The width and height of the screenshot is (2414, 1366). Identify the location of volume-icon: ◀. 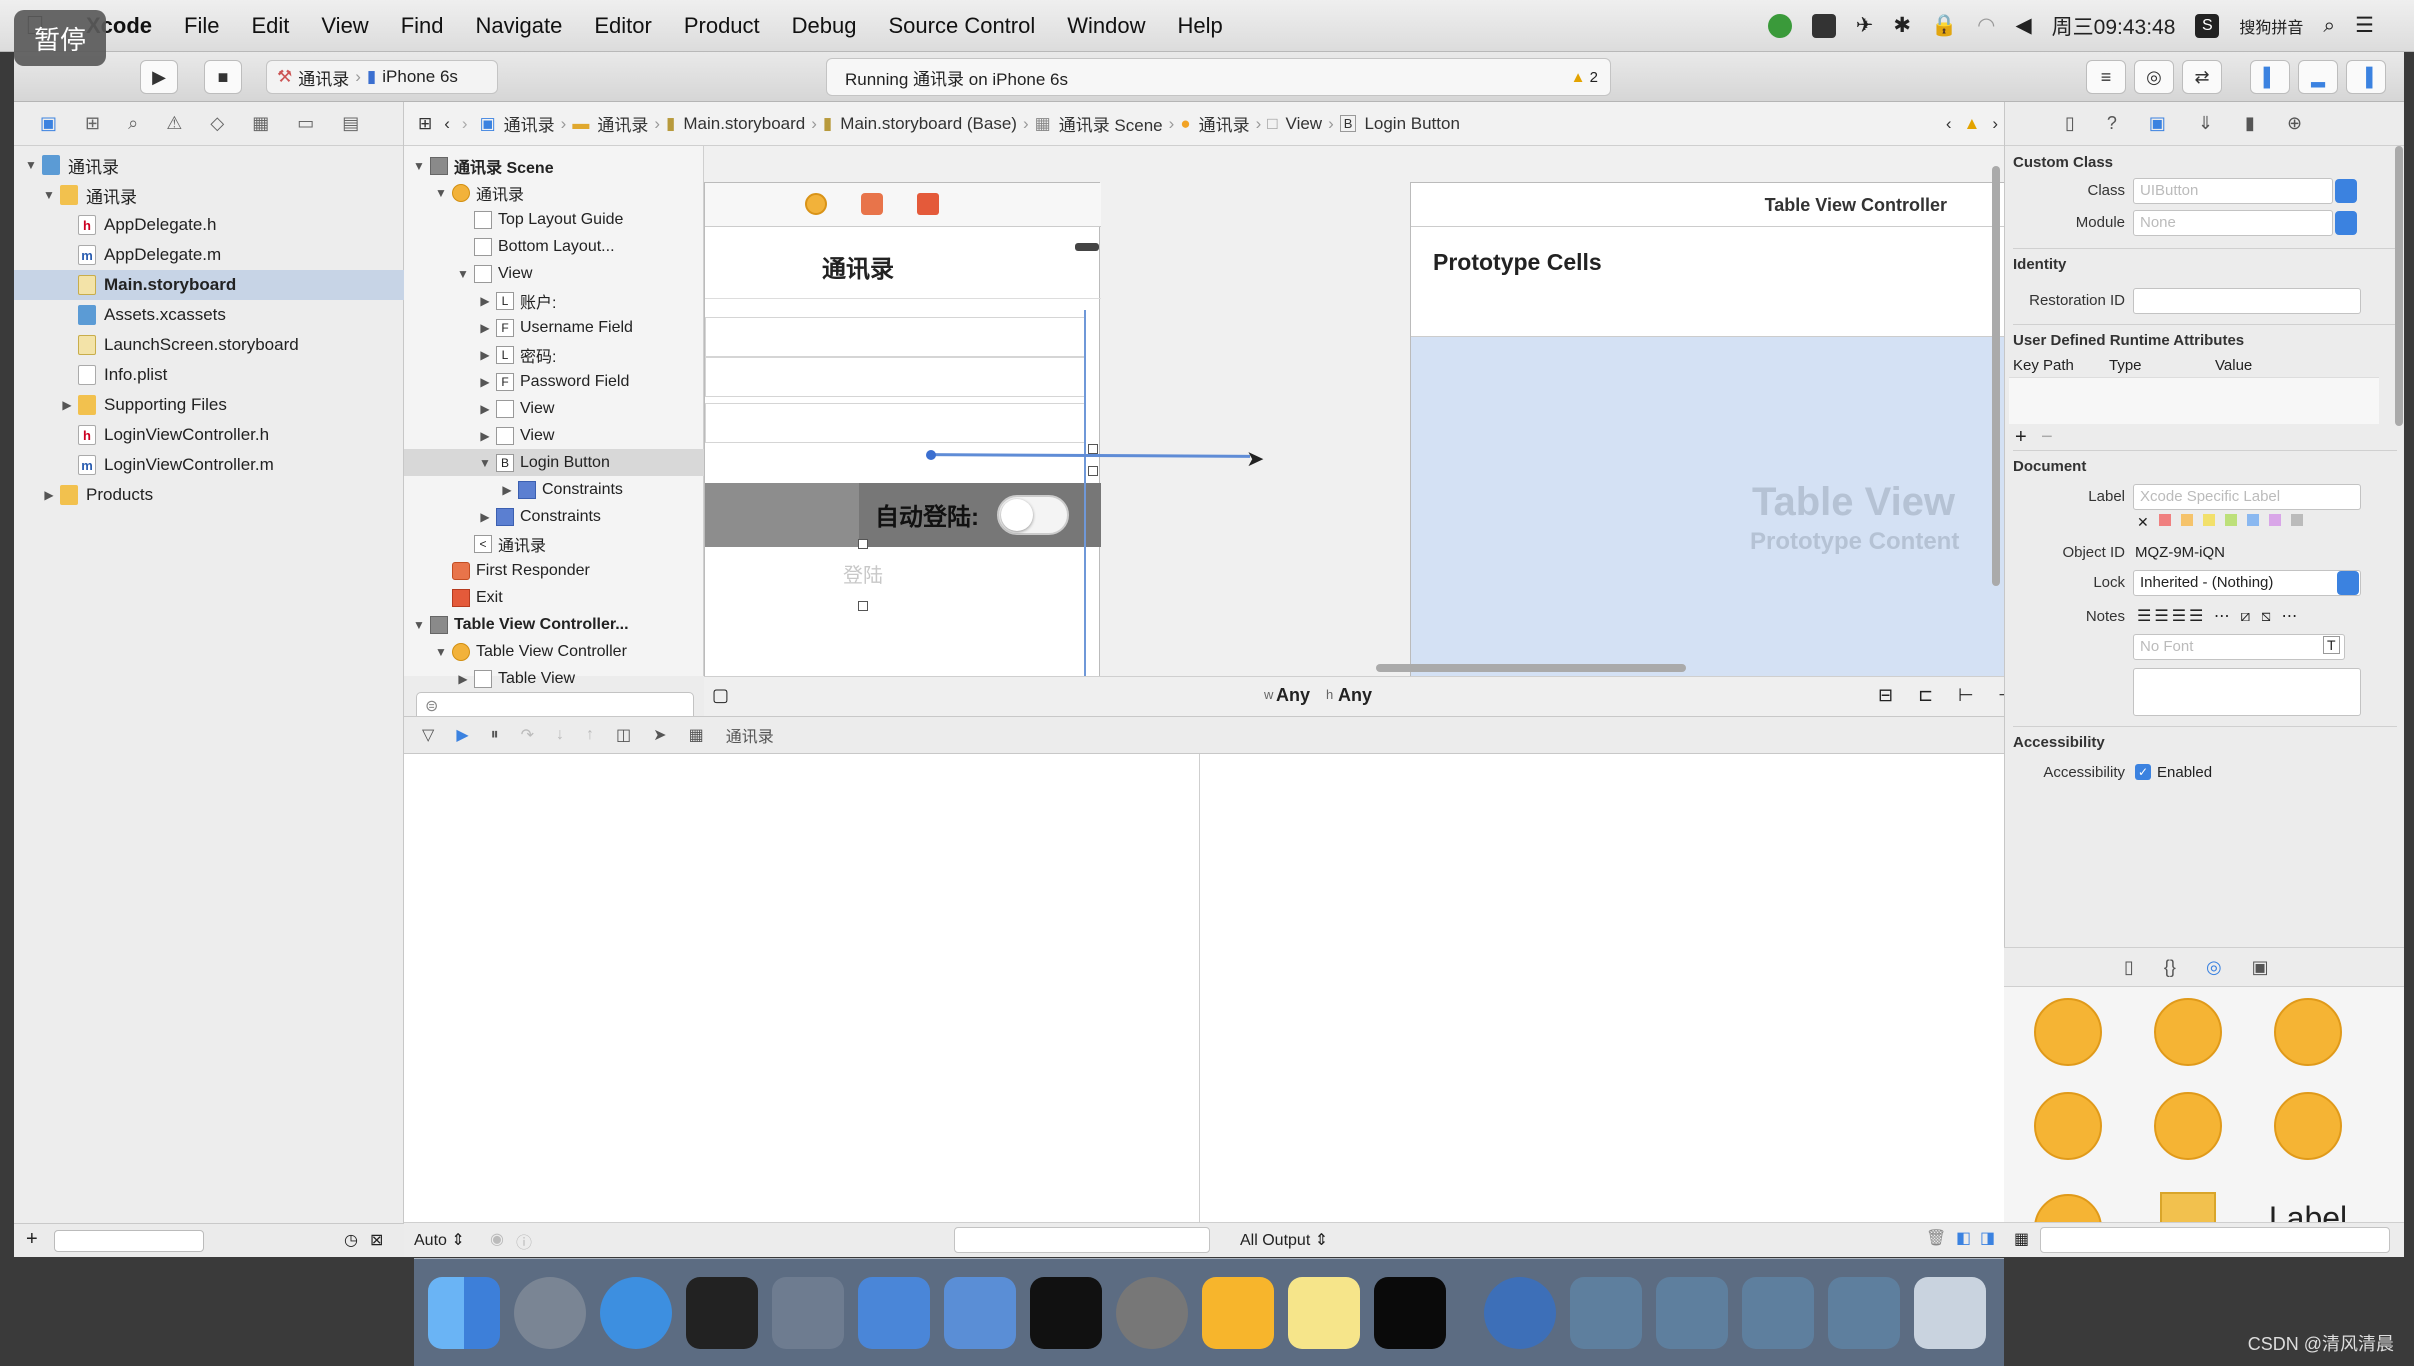
(2023, 25).